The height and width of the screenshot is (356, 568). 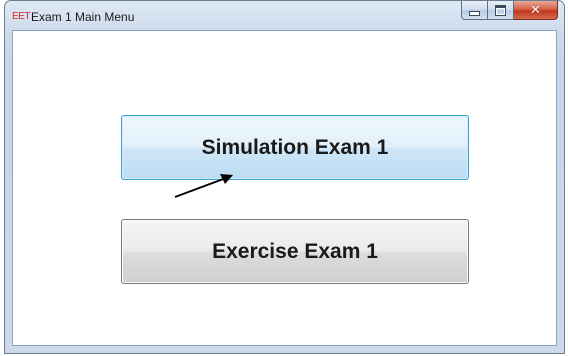 I want to click on caption-buttons: ✕, so click(x=509, y=11).